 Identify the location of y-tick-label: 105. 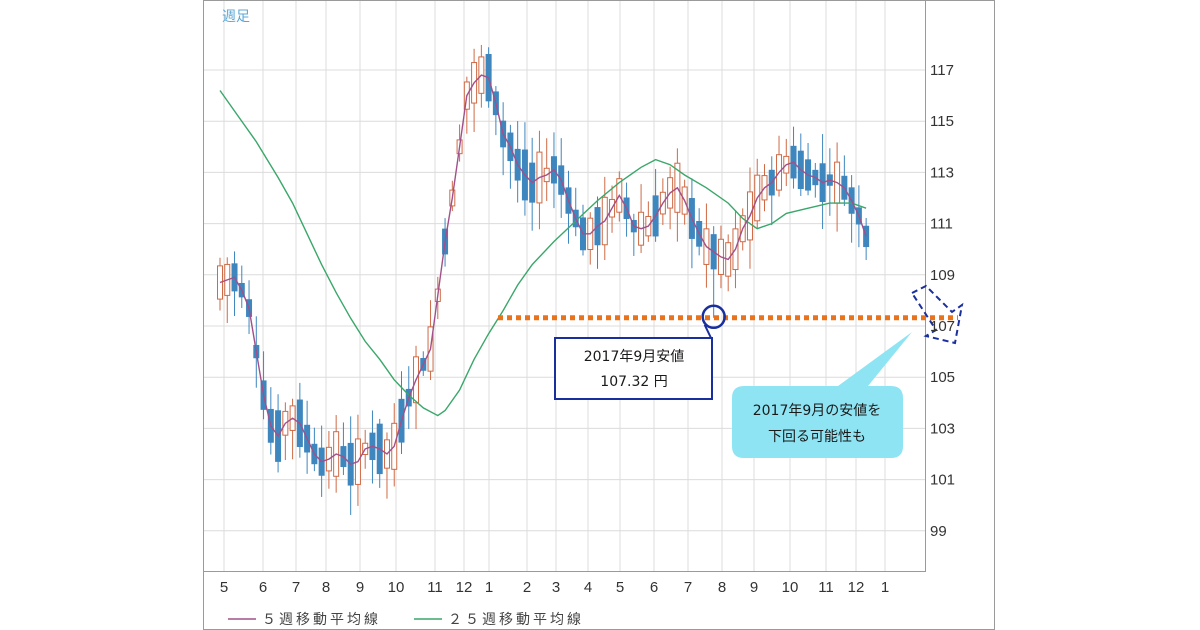
(942, 377).